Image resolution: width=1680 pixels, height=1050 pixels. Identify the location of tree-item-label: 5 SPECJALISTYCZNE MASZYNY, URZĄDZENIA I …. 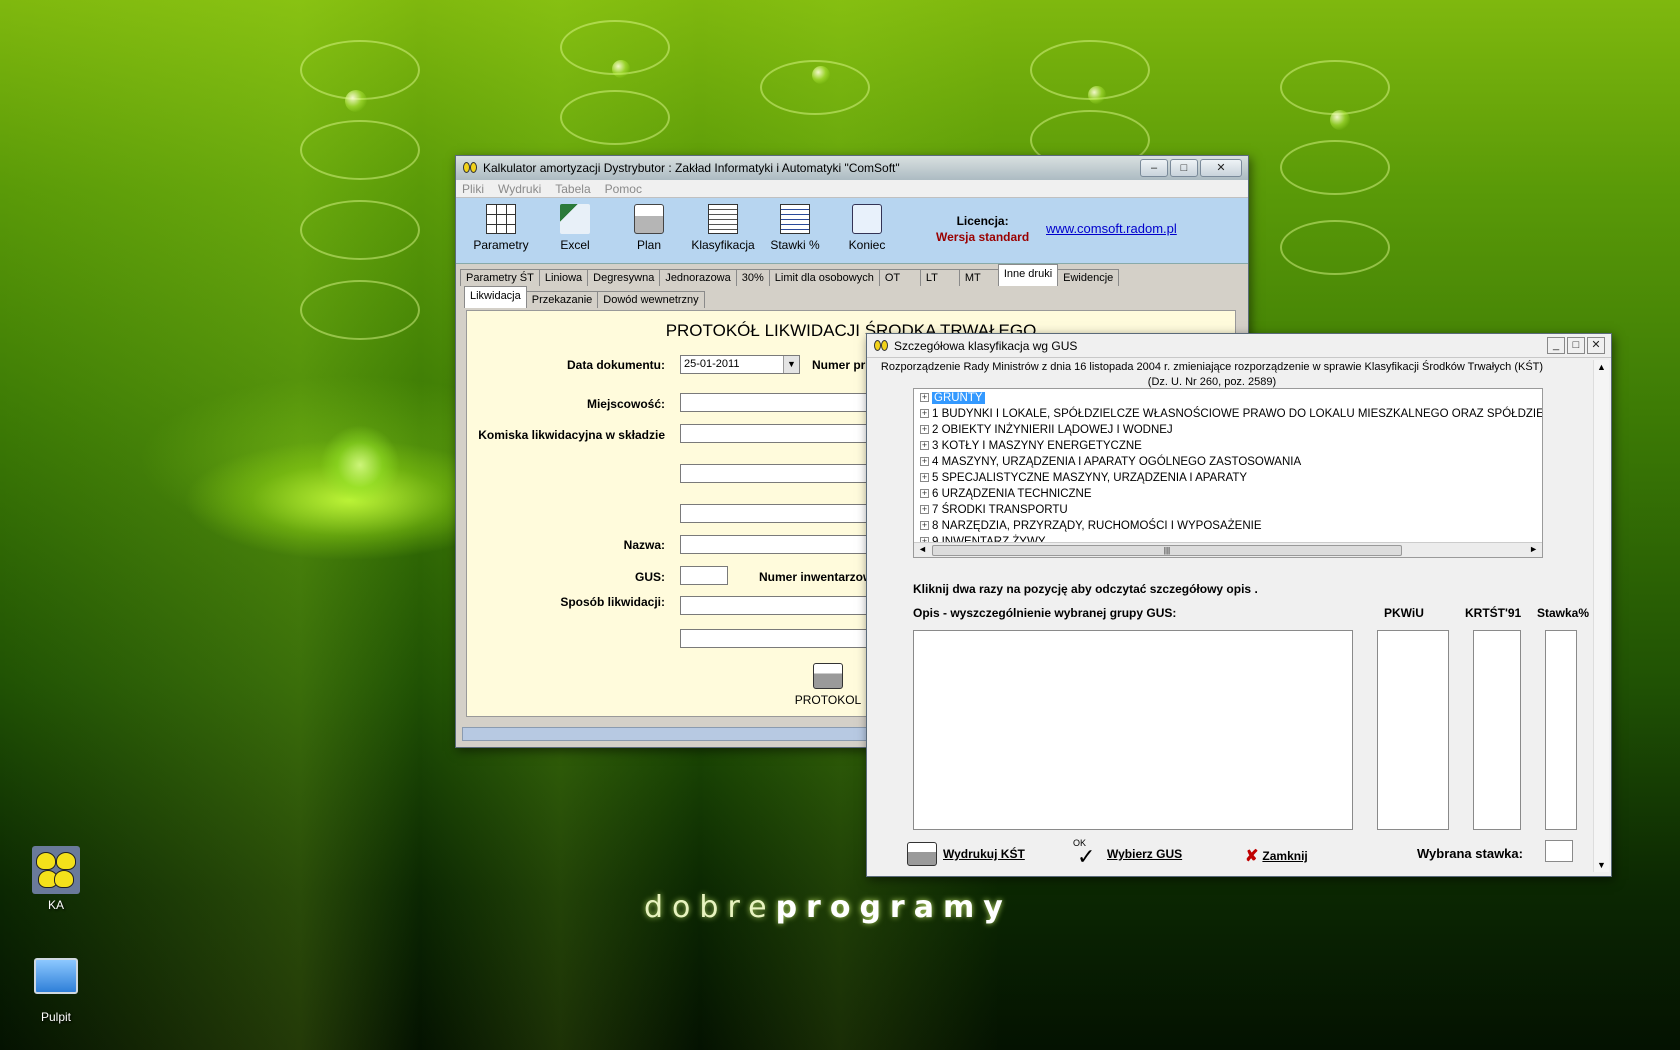
(1090, 477).